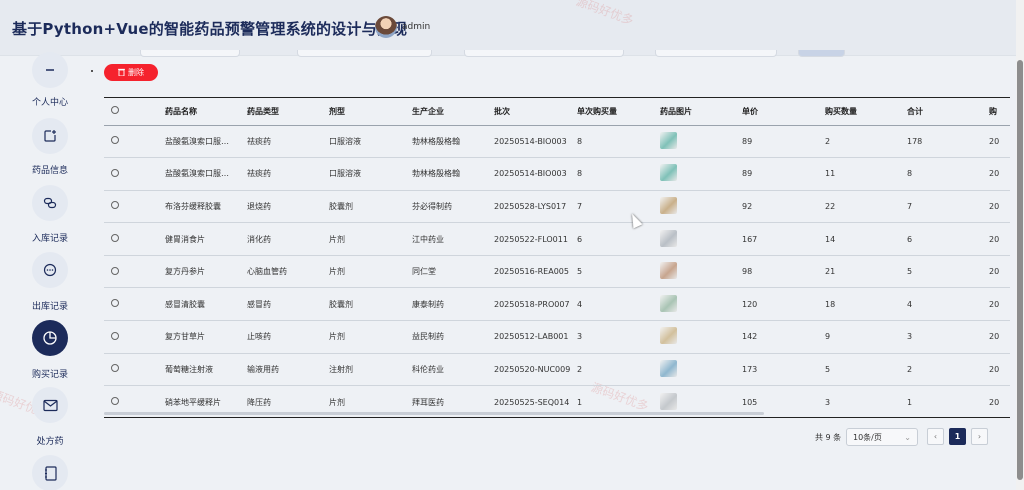 The width and height of the screenshot is (1024, 490). I want to click on cell-name: 复方甘草片, so click(206, 337).